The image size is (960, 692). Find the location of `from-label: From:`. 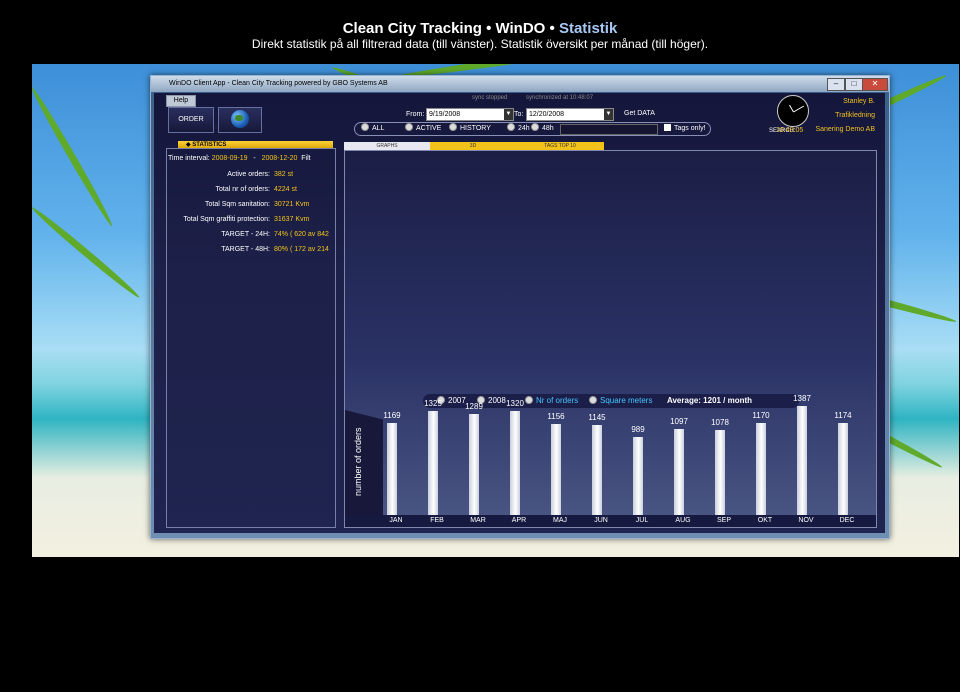

from-label: From: is located at coordinates (415, 114).